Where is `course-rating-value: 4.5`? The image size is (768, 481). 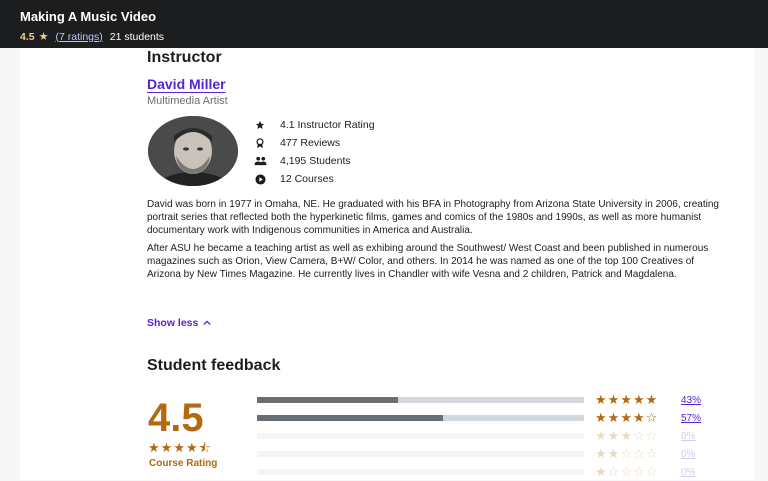
course-rating-value: 4.5 is located at coordinates (27, 36).